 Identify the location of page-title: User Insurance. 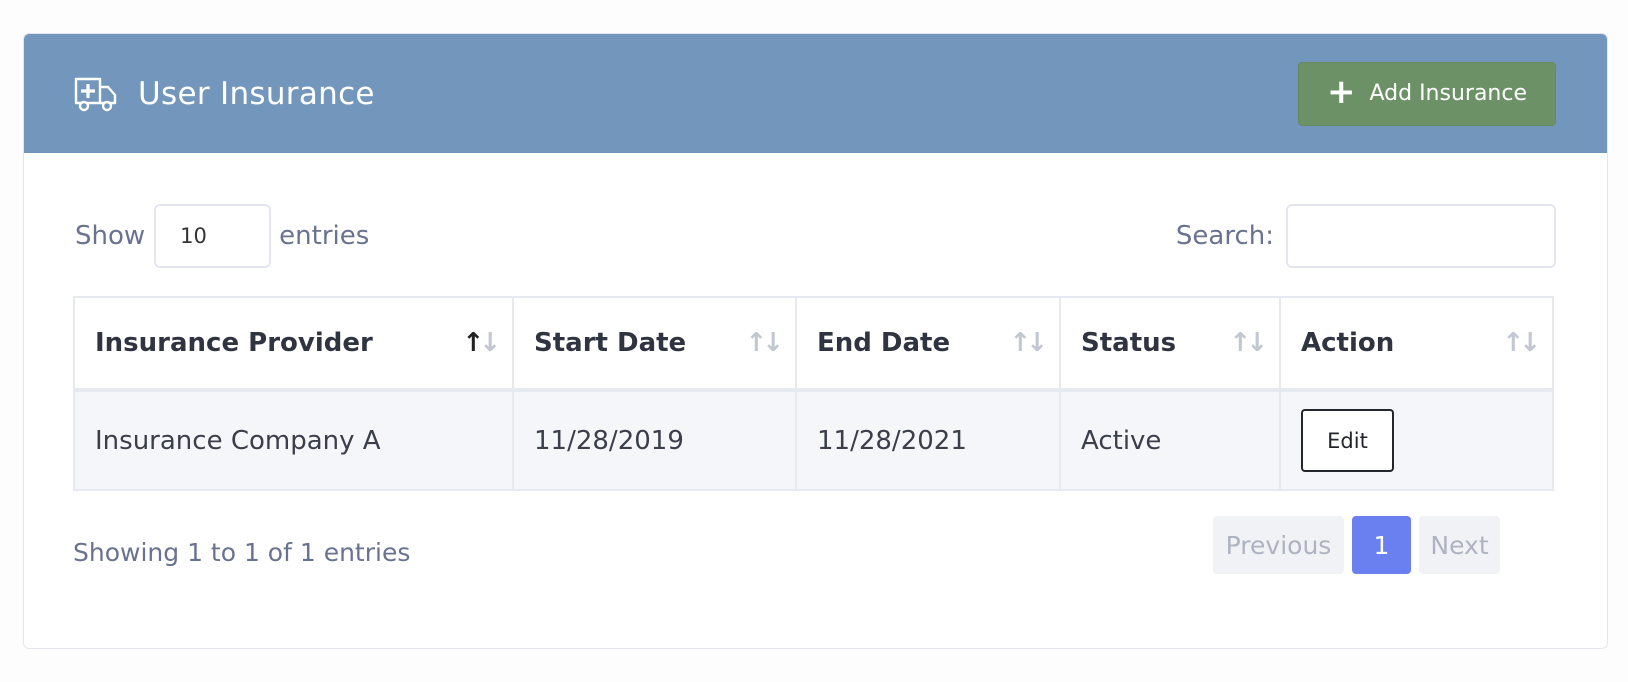
(256, 93).